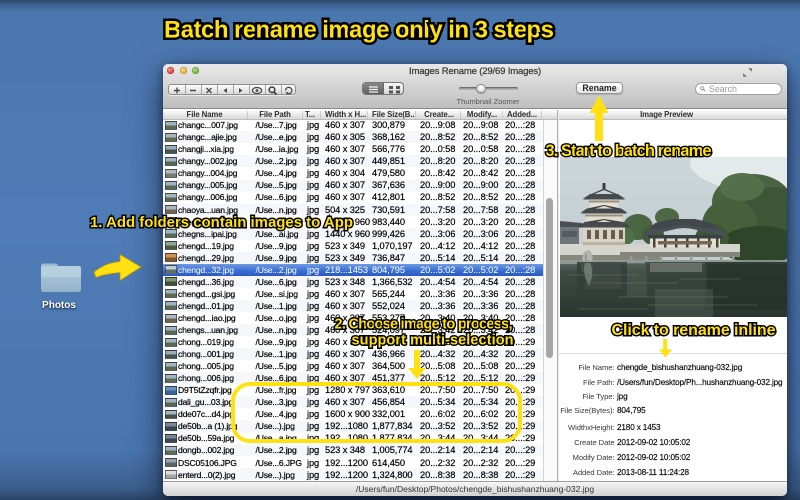 This screenshot has width=800, height=500. I want to click on svg-text: Click to rename inline, so click(694, 330).